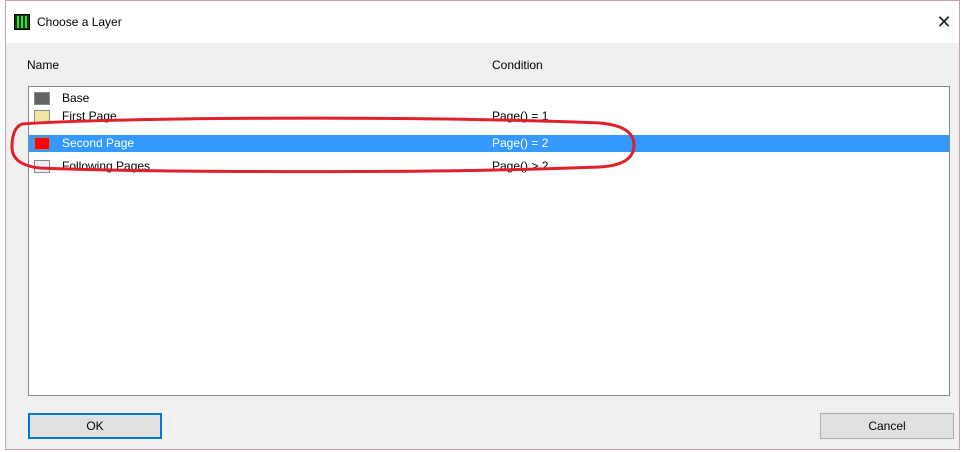  Describe the element at coordinates (76, 98) in the screenshot. I see `layer-name: Base` at that location.